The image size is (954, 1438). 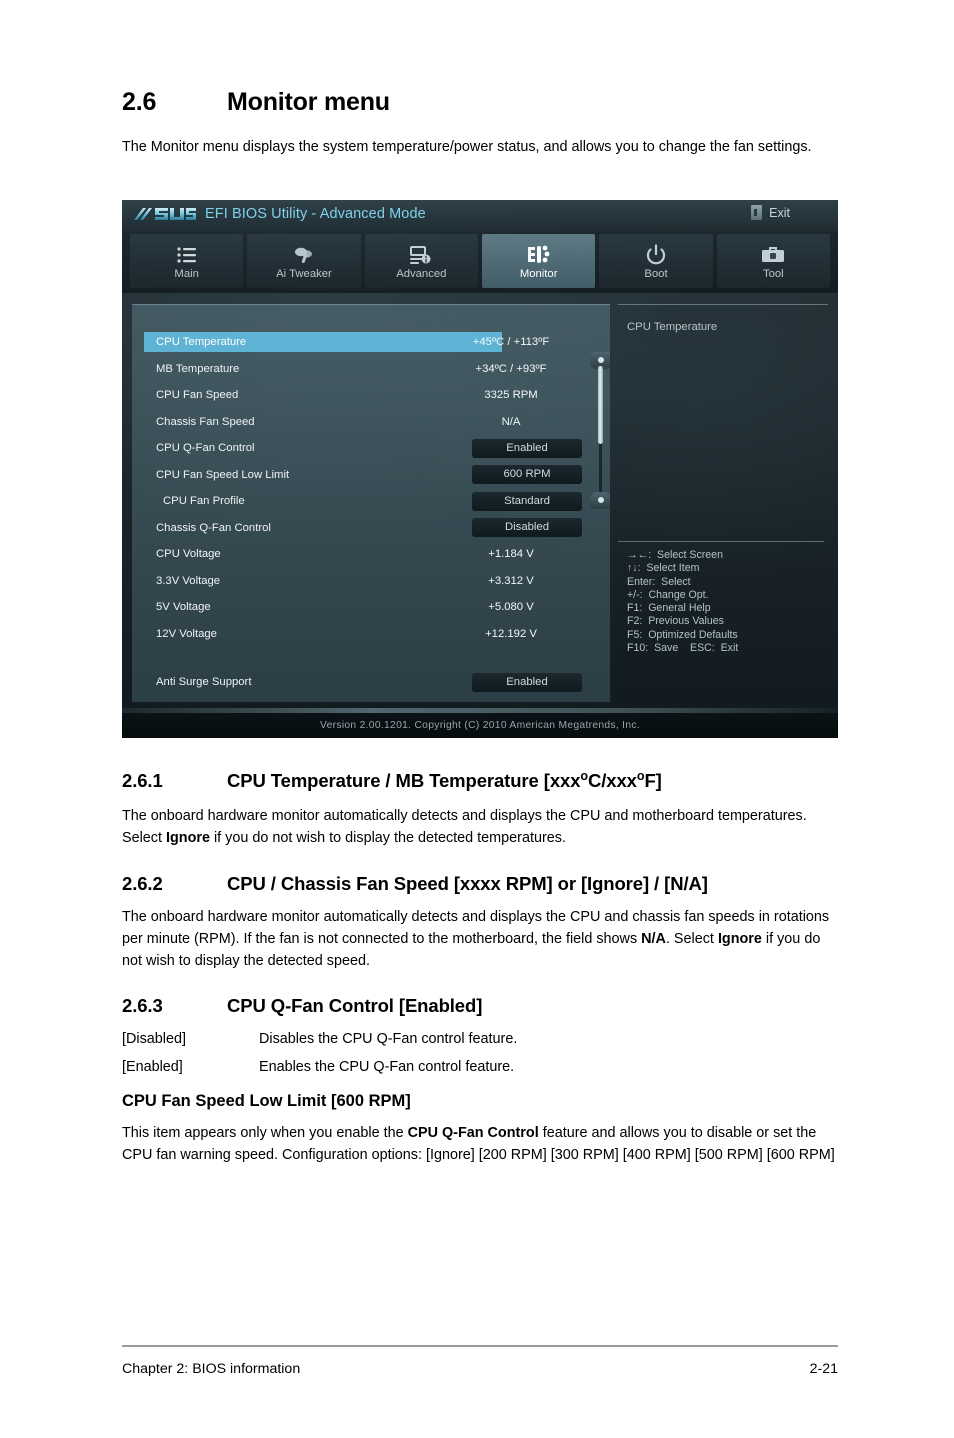 What do you see at coordinates (223, 474) in the screenshot?
I see `setting-label: CPU Fan Speed Low Limit` at bounding box center [223, 474].